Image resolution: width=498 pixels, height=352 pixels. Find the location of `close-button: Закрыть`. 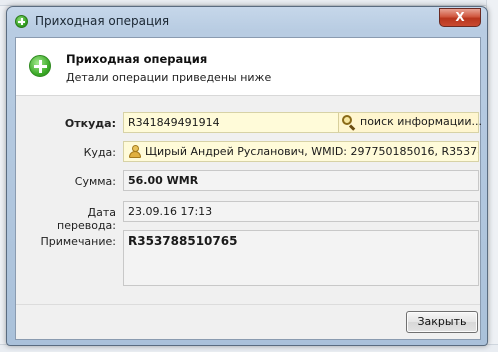

close-button: Закрыть is located at coordinates (442, 322).